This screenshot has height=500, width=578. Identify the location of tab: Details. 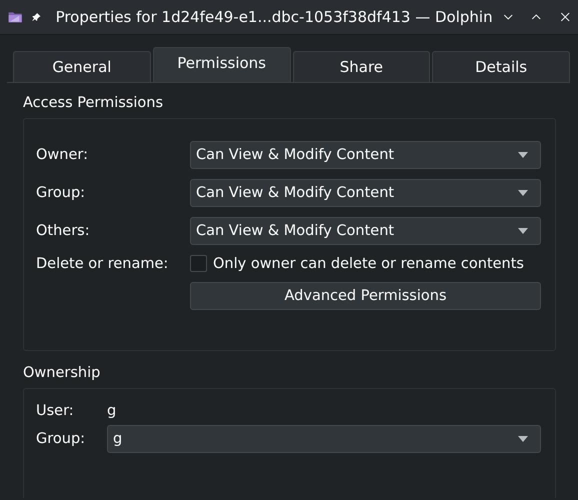
(501, 66).